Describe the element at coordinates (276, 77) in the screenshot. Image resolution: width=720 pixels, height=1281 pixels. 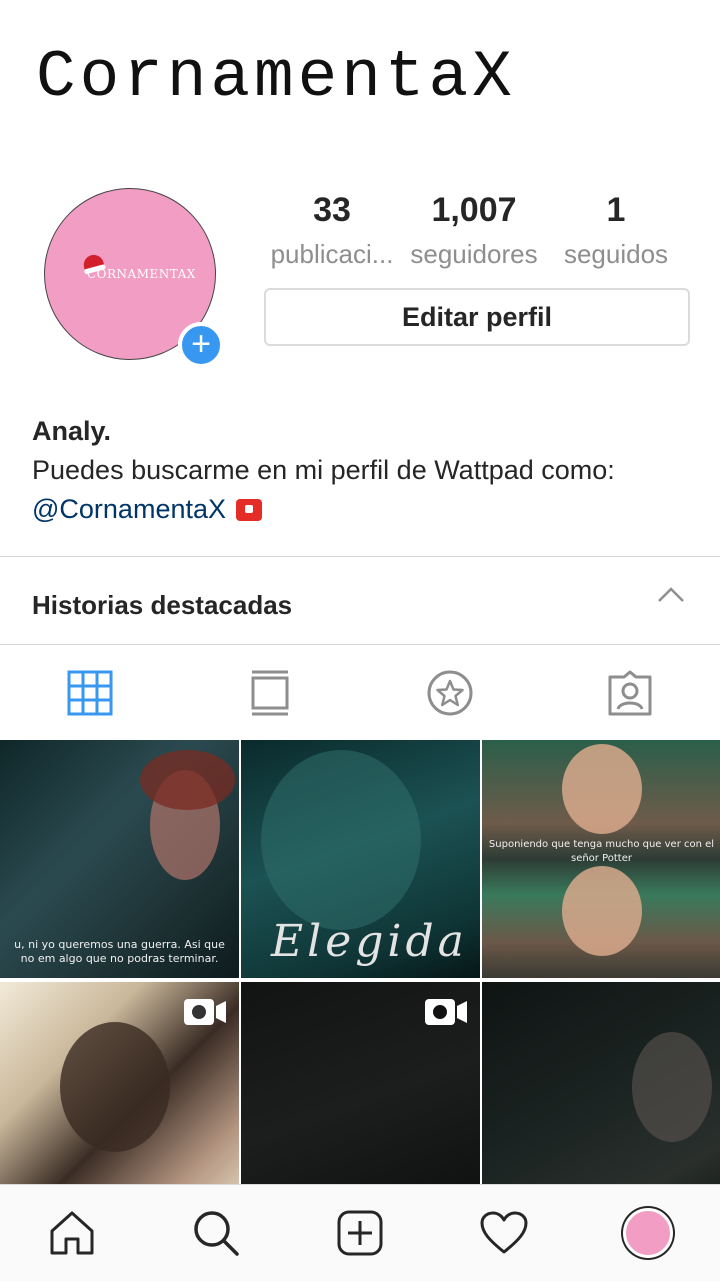
I see `profile-username-title: CornamentaX` at that location.